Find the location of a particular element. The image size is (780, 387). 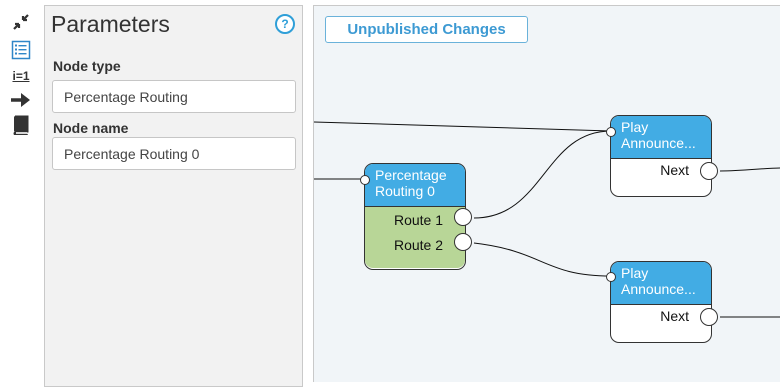

play-announcement-node-1: Play Announce... Next is located at coordinates (662, 156).